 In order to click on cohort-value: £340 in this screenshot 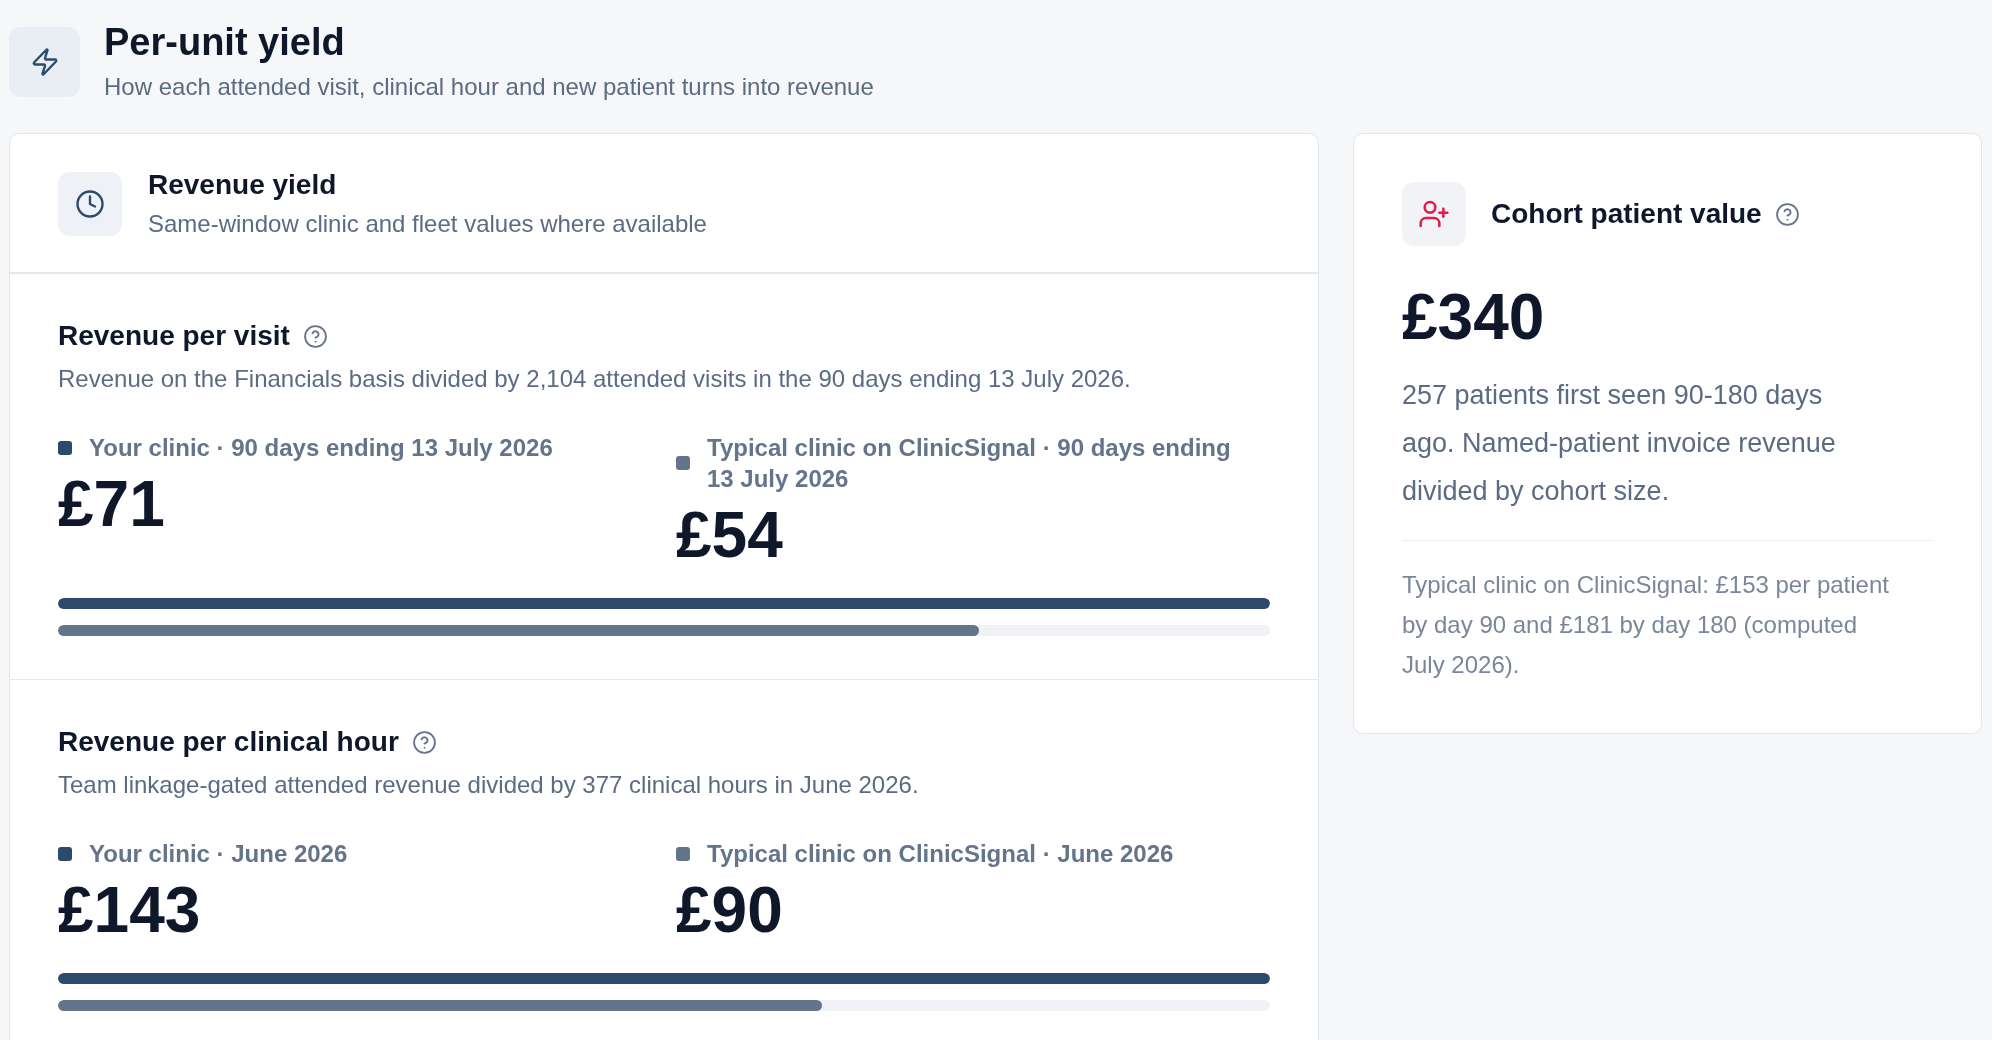, I will do `click(1473, 317)`.